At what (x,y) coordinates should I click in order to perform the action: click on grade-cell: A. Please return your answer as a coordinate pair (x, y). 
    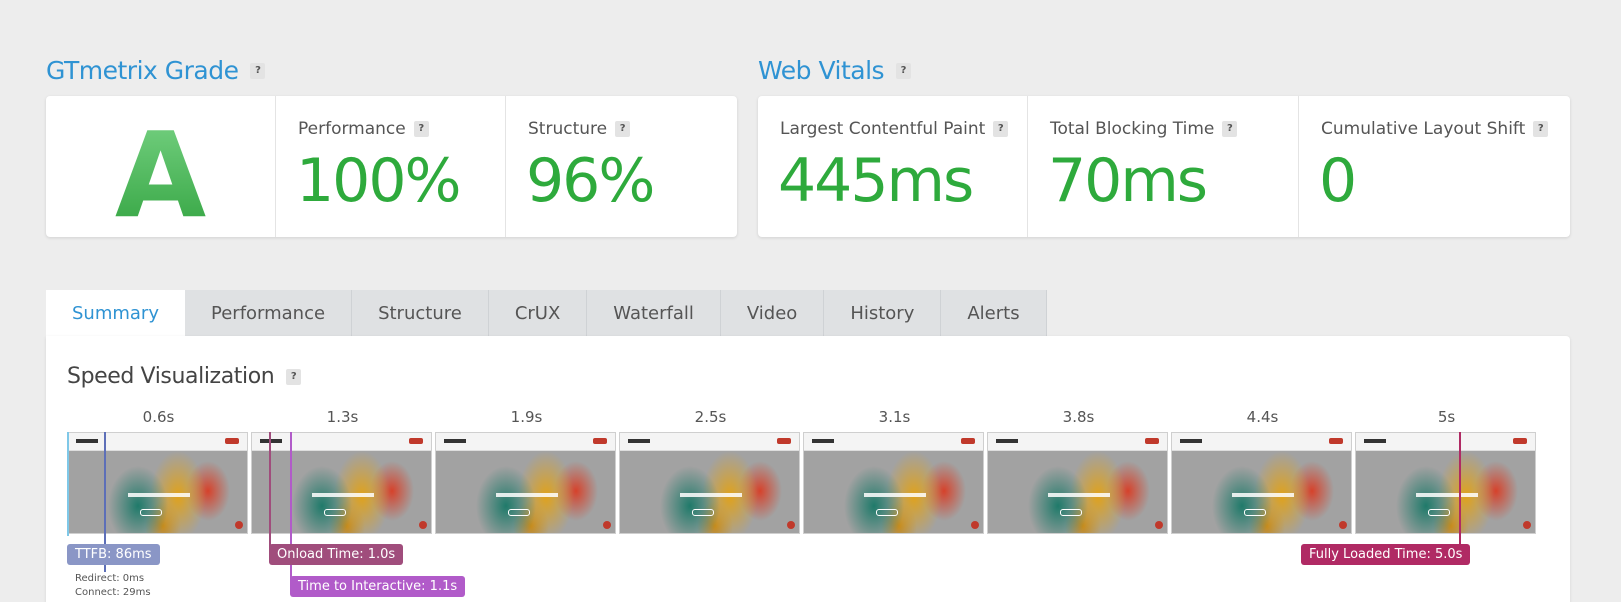
    Looking at the image, I should click on (161, 170).